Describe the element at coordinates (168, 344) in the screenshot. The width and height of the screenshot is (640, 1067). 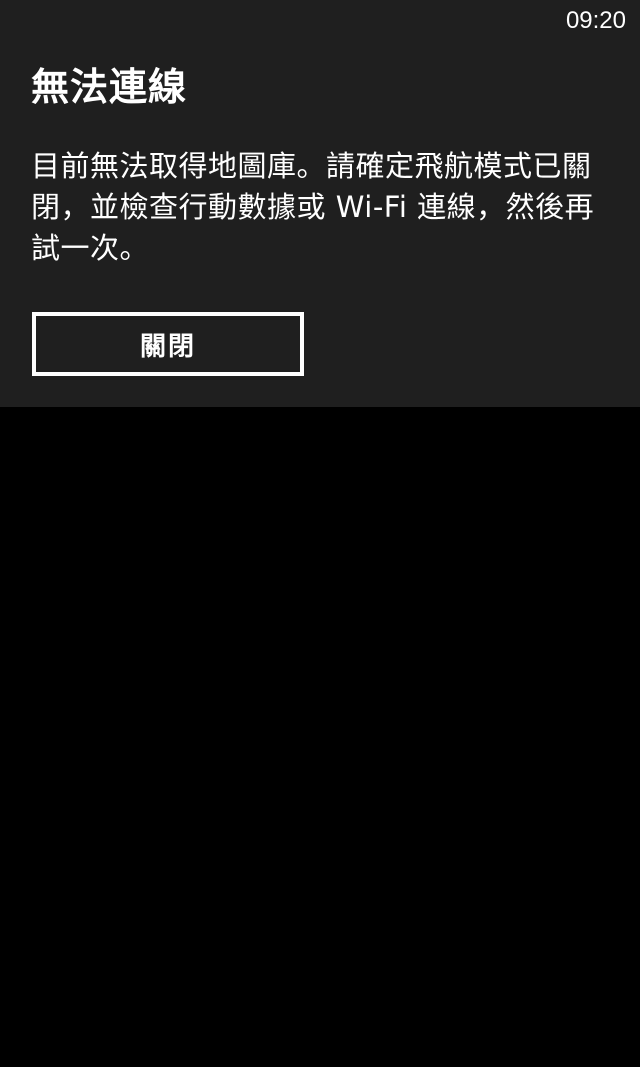
I see `close-button: 關閉` at that location.